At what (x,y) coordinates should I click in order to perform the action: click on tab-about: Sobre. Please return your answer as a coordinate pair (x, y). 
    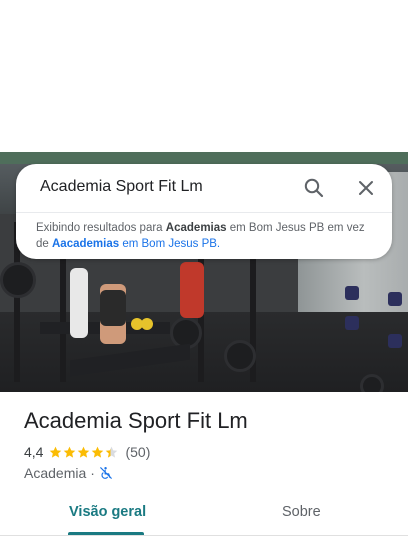
    Looking at the image, I should click on (301, 512).